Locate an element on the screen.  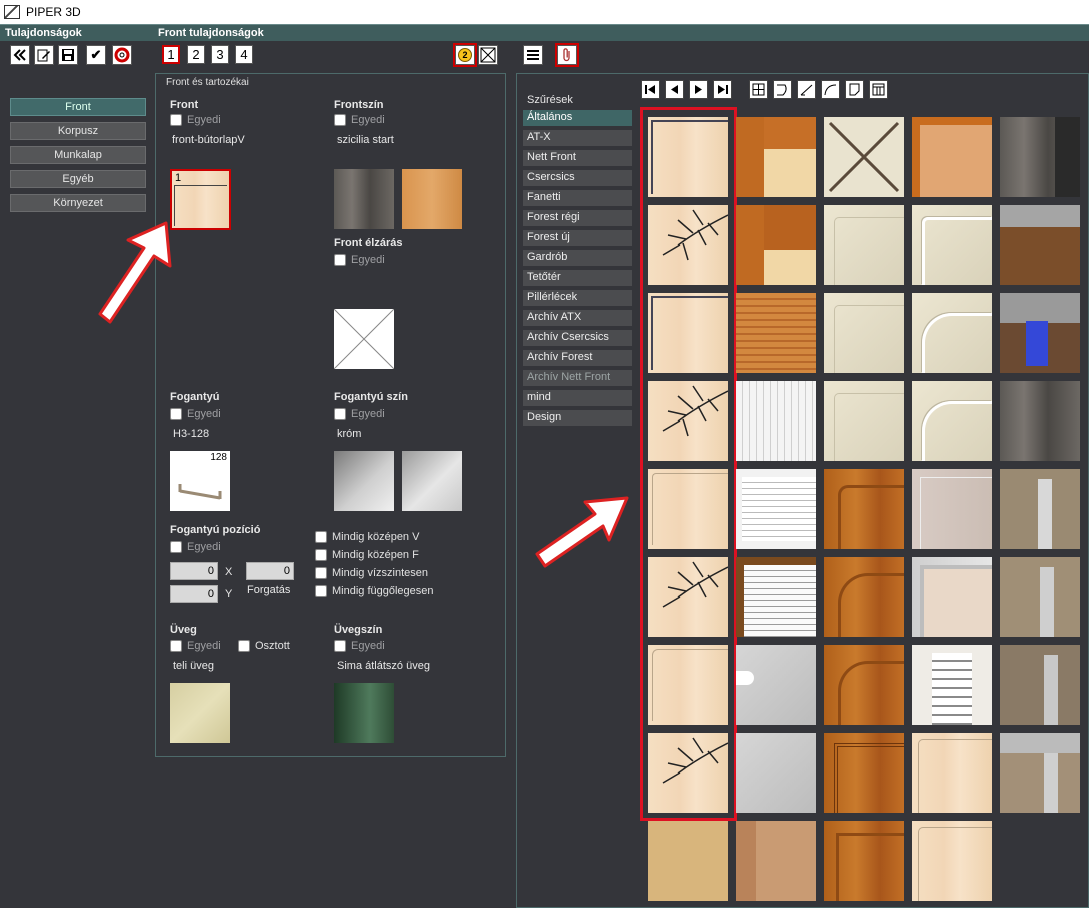
tab-3: 3 is located at coordinates (220, 54).